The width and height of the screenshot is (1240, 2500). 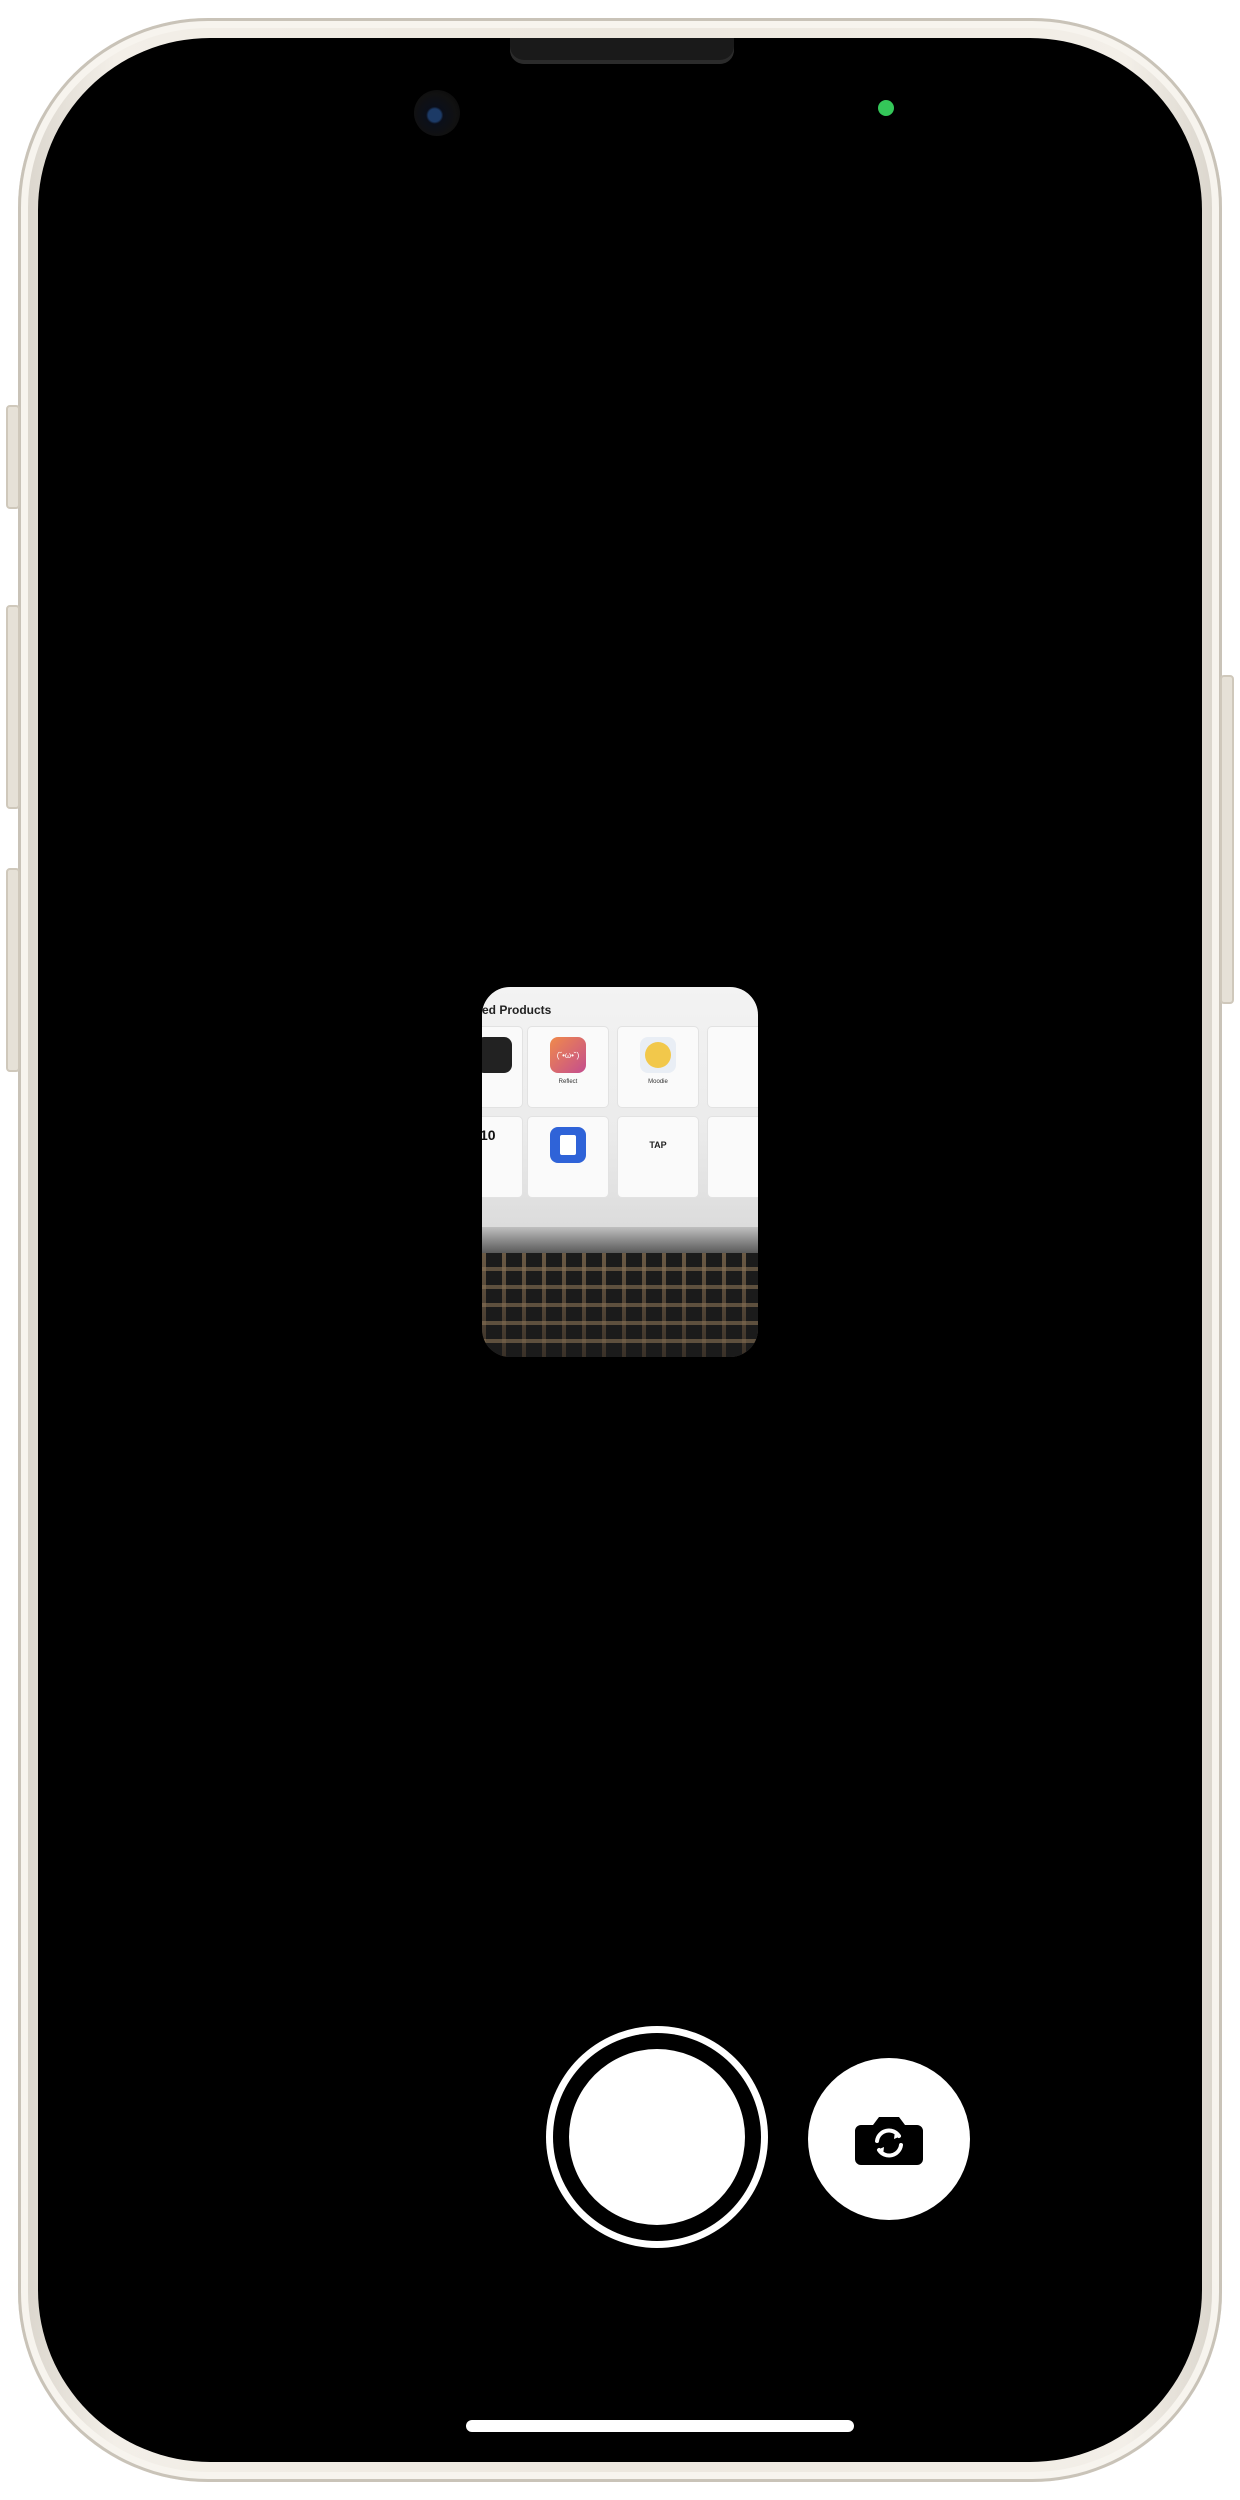 What do you see at coordinates (517, 1010) in the screenshot?
I see `preview-heading: ed Products` at bounding box center [517, 1010].